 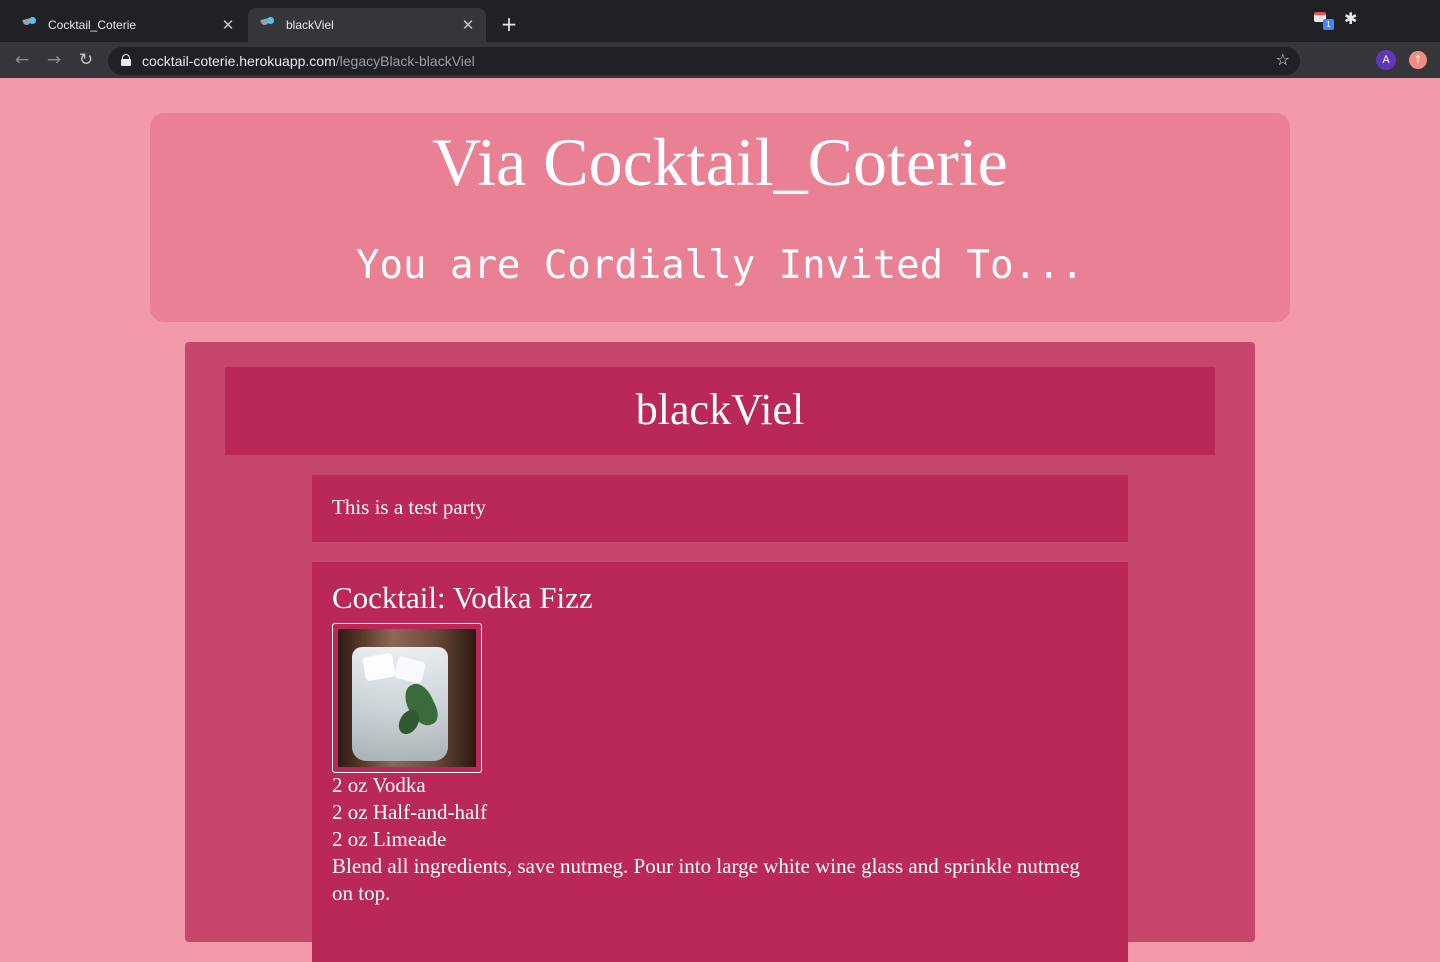 What do you see at coordinates (720, 409) in the screenshot?
I see `party-name: blackViel` at bounding box center [720, 409].